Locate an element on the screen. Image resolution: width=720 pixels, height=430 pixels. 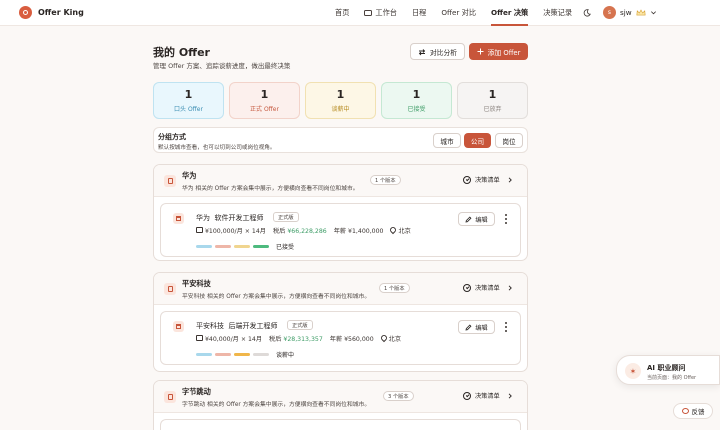
nav-item-offer-compare: Offer 对比 is located at coordinates (458, 13).